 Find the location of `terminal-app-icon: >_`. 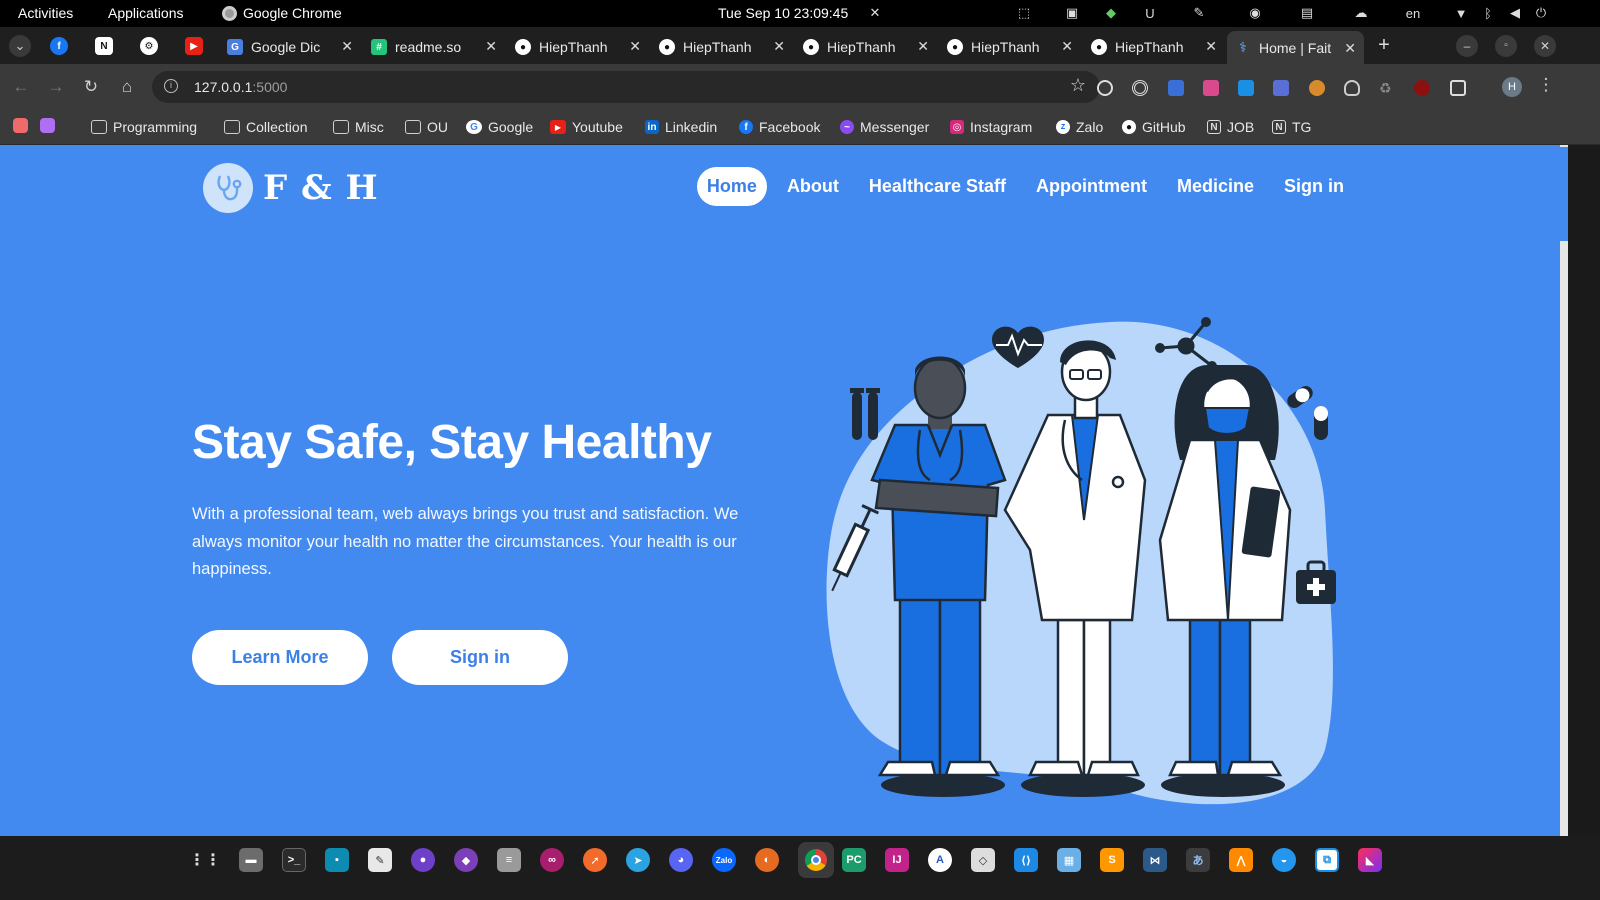

terminal-app-icon: >_ is located at coordinates (294, 860).